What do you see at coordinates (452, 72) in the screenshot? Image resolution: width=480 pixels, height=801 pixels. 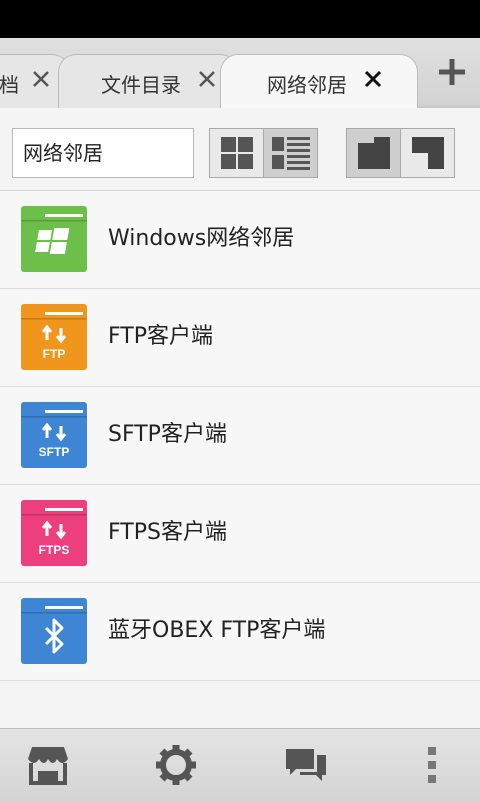 I see `add-tab-icon` at bounding box center [452, 72].